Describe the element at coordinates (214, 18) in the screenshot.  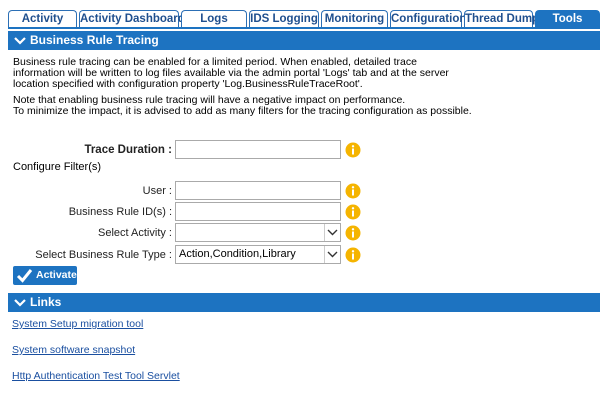
I see `tab-logs: Logs` at that location.